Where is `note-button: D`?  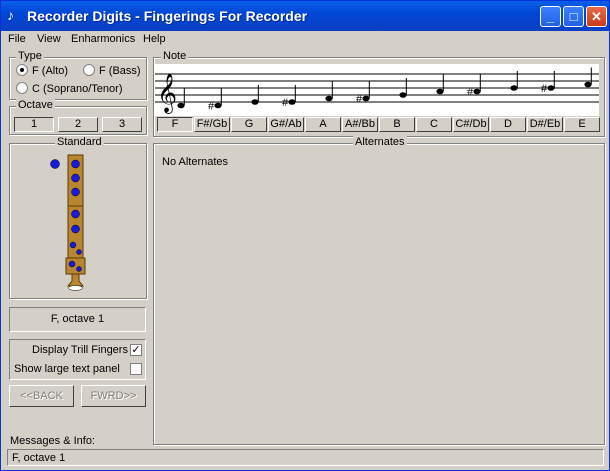
note-button: D is located at coordinates (508, 124).